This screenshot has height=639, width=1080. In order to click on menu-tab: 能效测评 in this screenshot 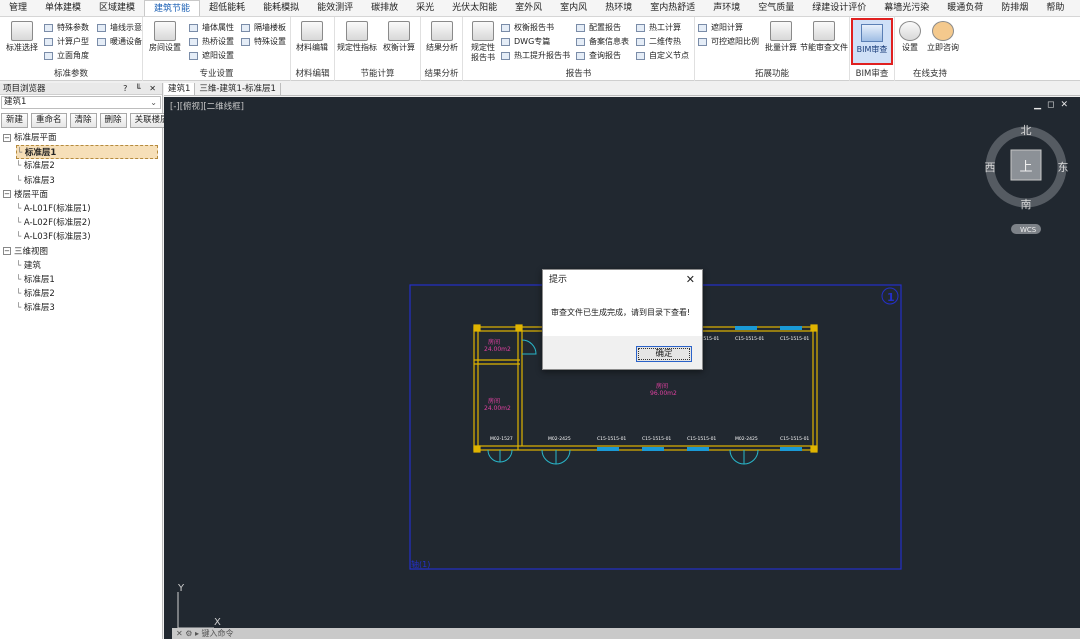, I will do `click(335, 8)`.